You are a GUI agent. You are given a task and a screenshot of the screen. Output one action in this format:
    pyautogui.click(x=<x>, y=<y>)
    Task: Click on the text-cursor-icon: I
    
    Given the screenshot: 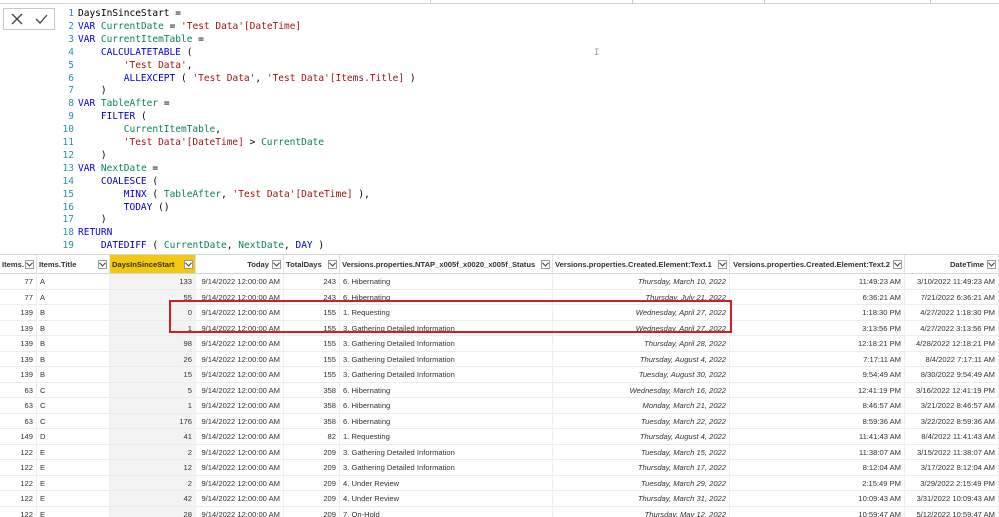 What is the action you would take?
    pyautogui.click(x=597, y=53)
    